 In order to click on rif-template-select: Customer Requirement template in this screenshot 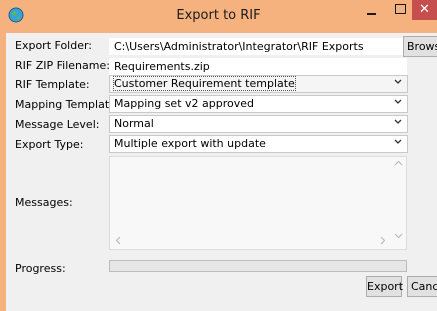, I will do `click(258, 84)`.